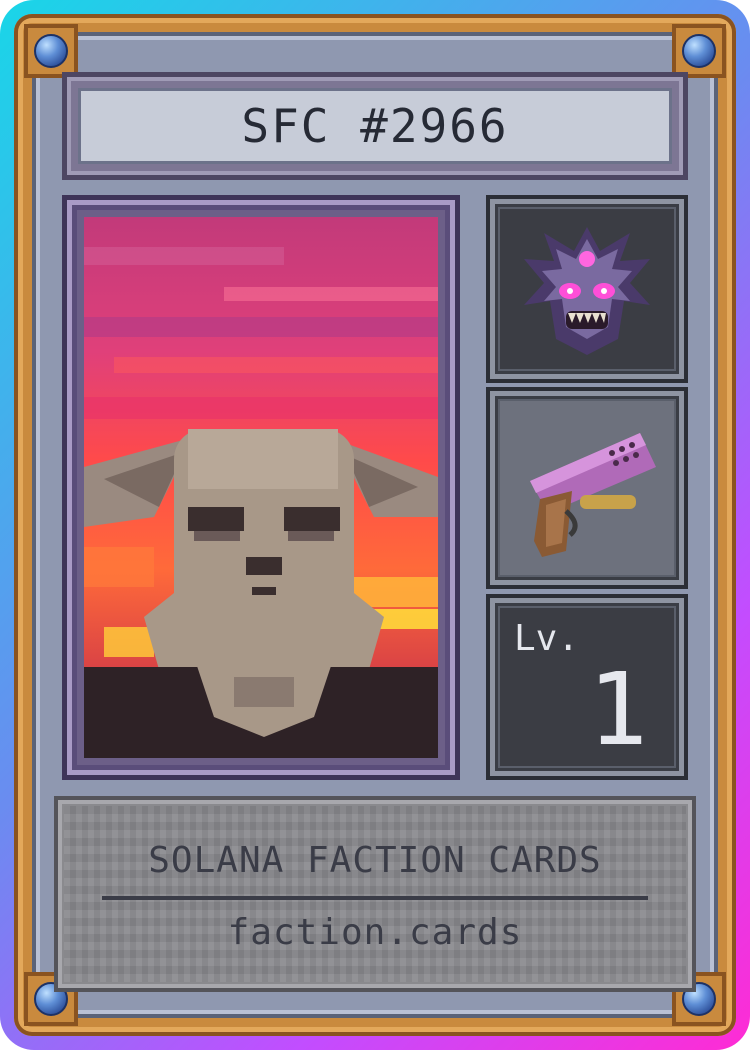 Image resolution: width=750 pixels, height=1050 pixels. I want to click on pistol-icon, so click(593, 495).